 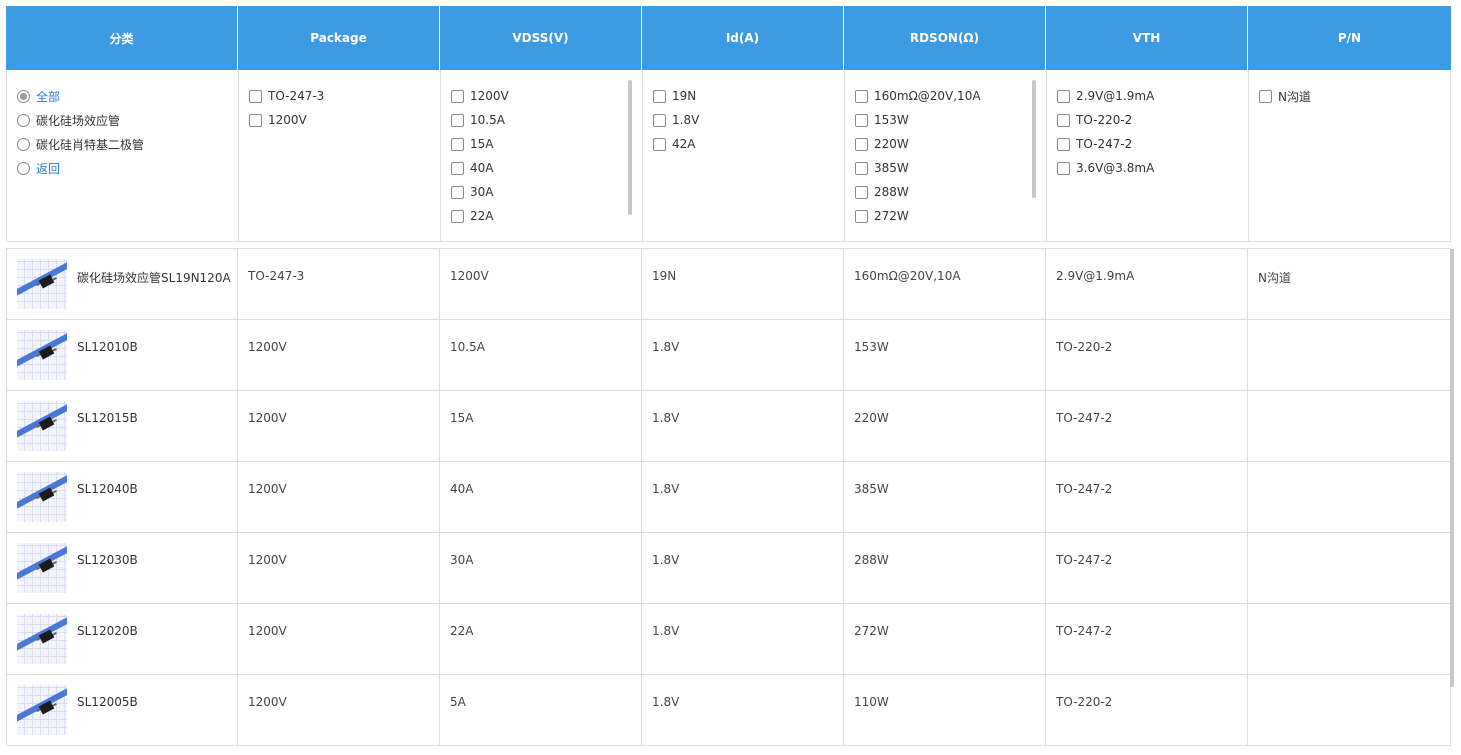 What do you see at coordinates (945, 192) in the screenshot?
I see `filter-option: 288W` at bounding box center [945, 192].